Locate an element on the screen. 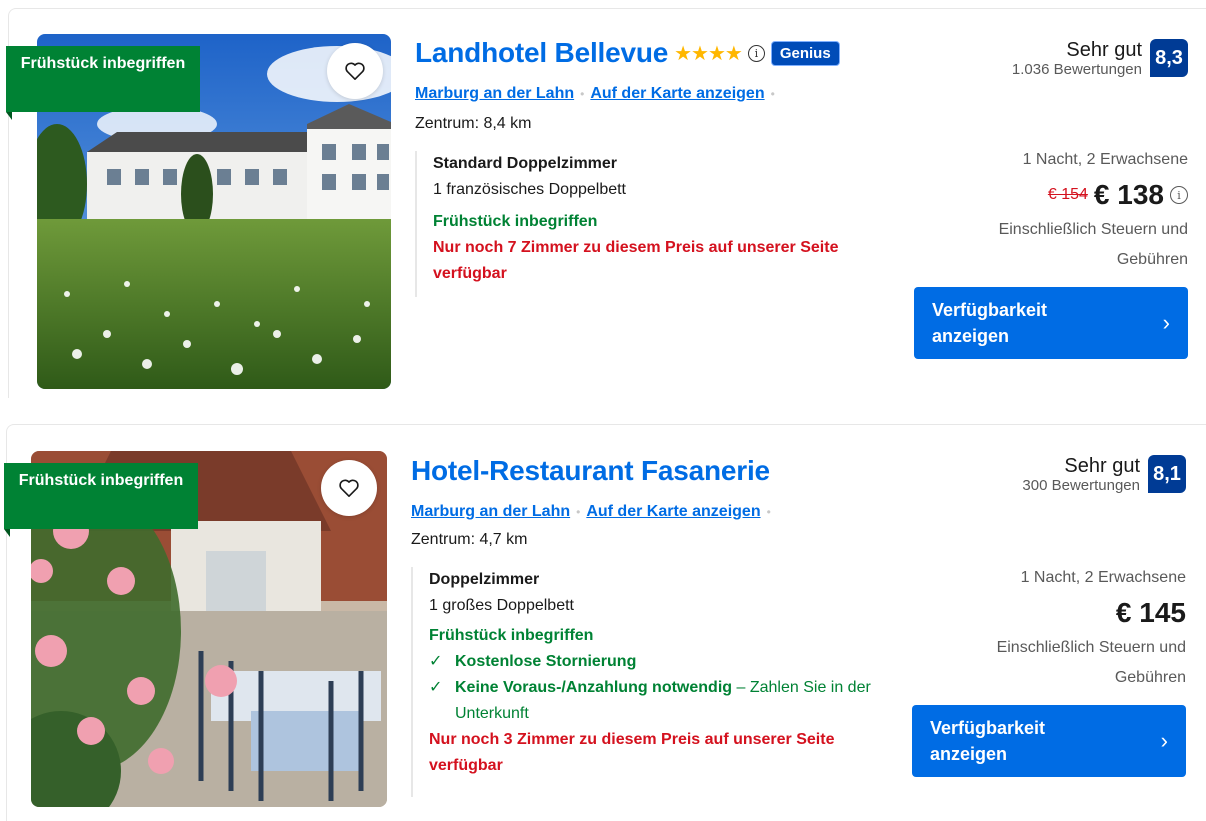  genius-badge: Genius is located at coordinates (805, 53).